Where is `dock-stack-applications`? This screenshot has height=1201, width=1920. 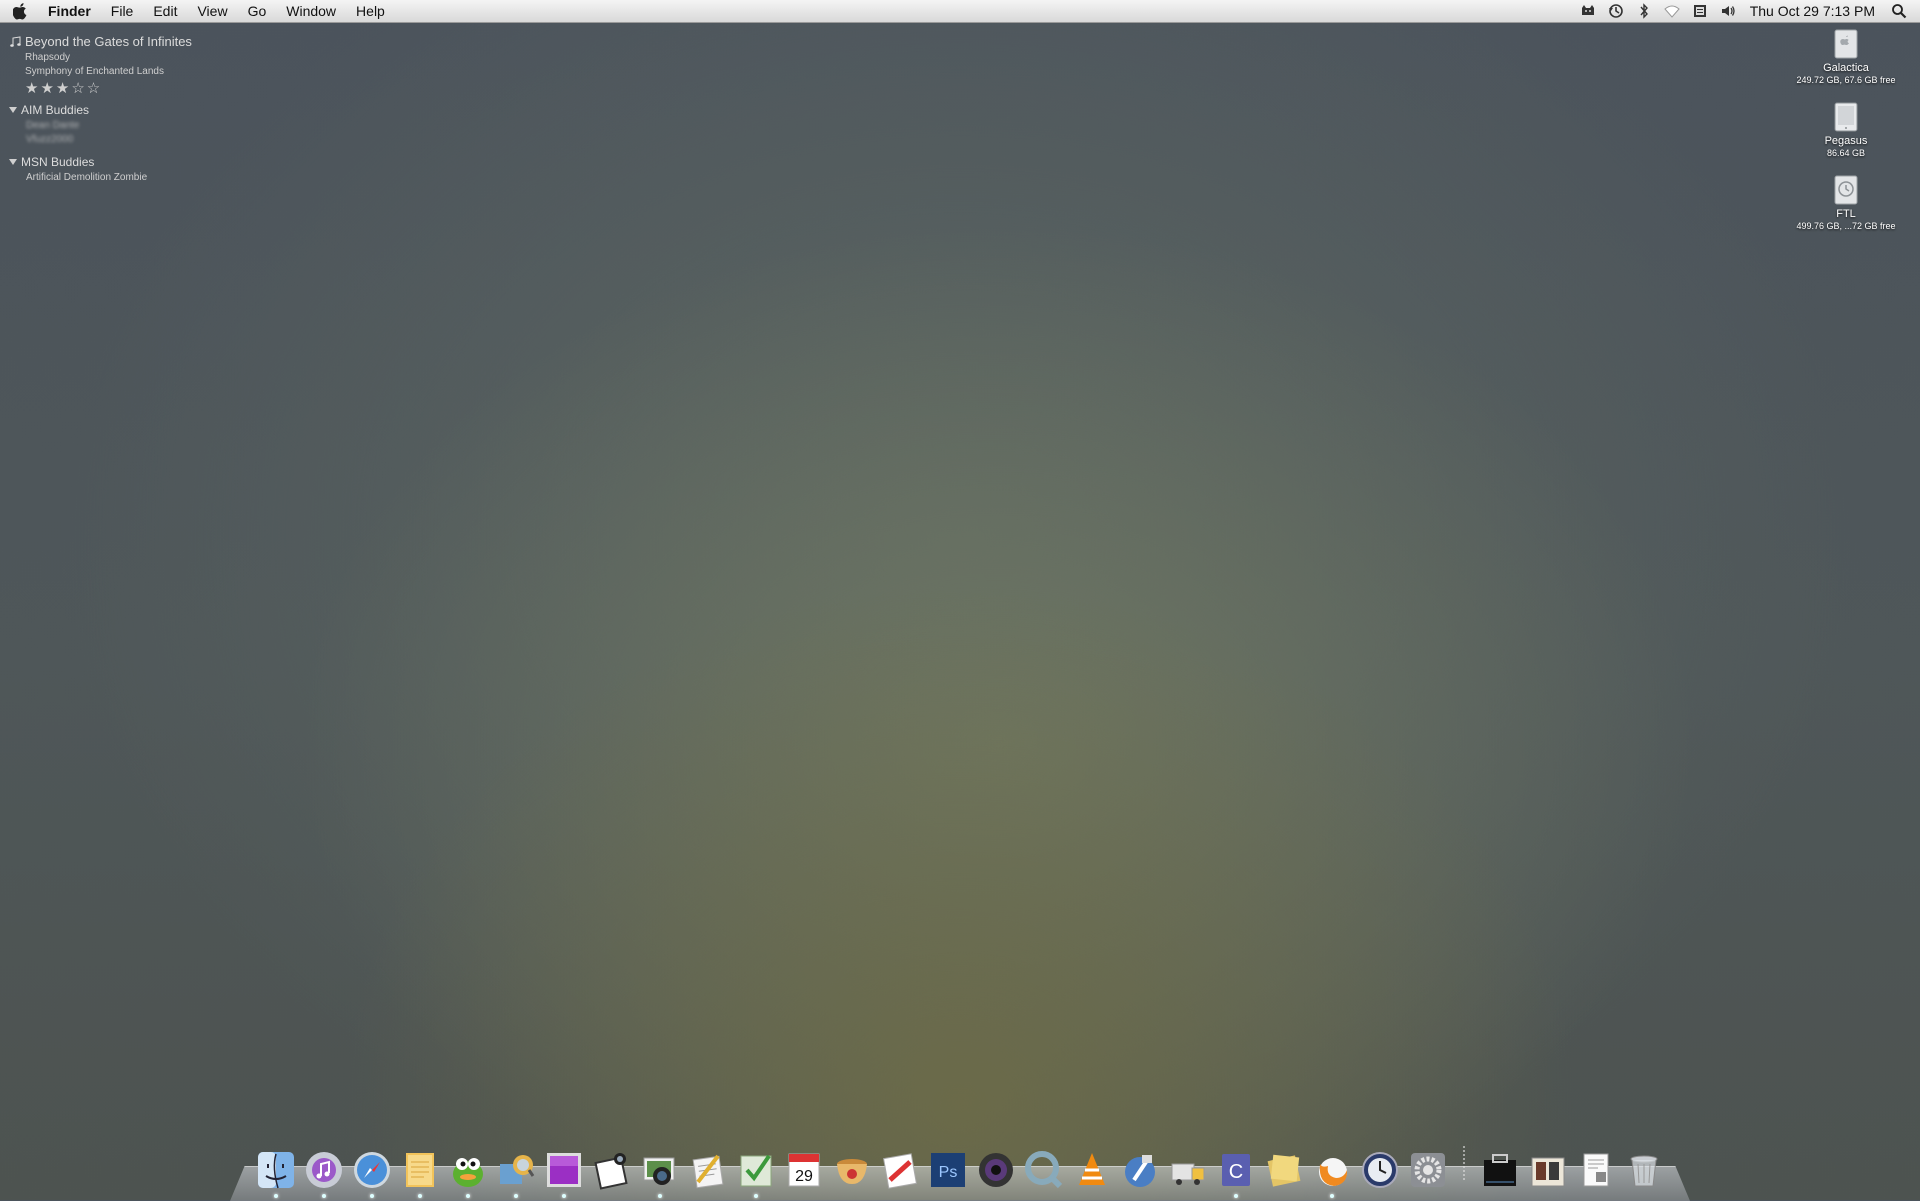
dock-stack-applications is located at coordinates (1500, 1167).